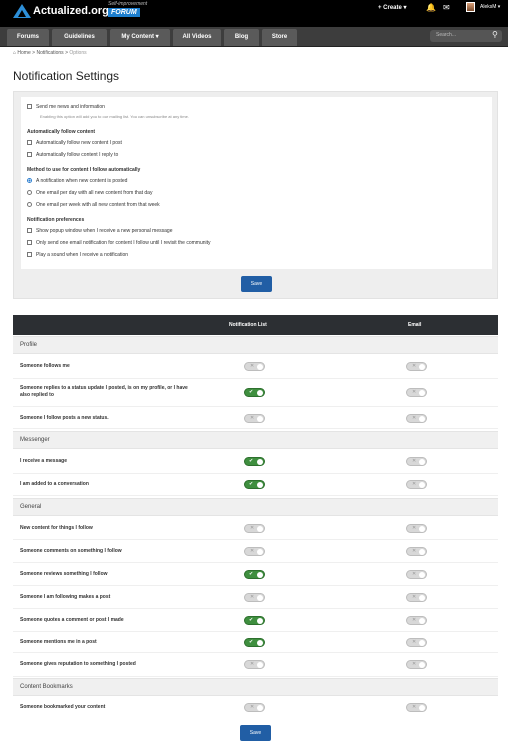 This screenshot has height=750, width=508. I want to click on pref-sound-checkbox, so click(29, 255).